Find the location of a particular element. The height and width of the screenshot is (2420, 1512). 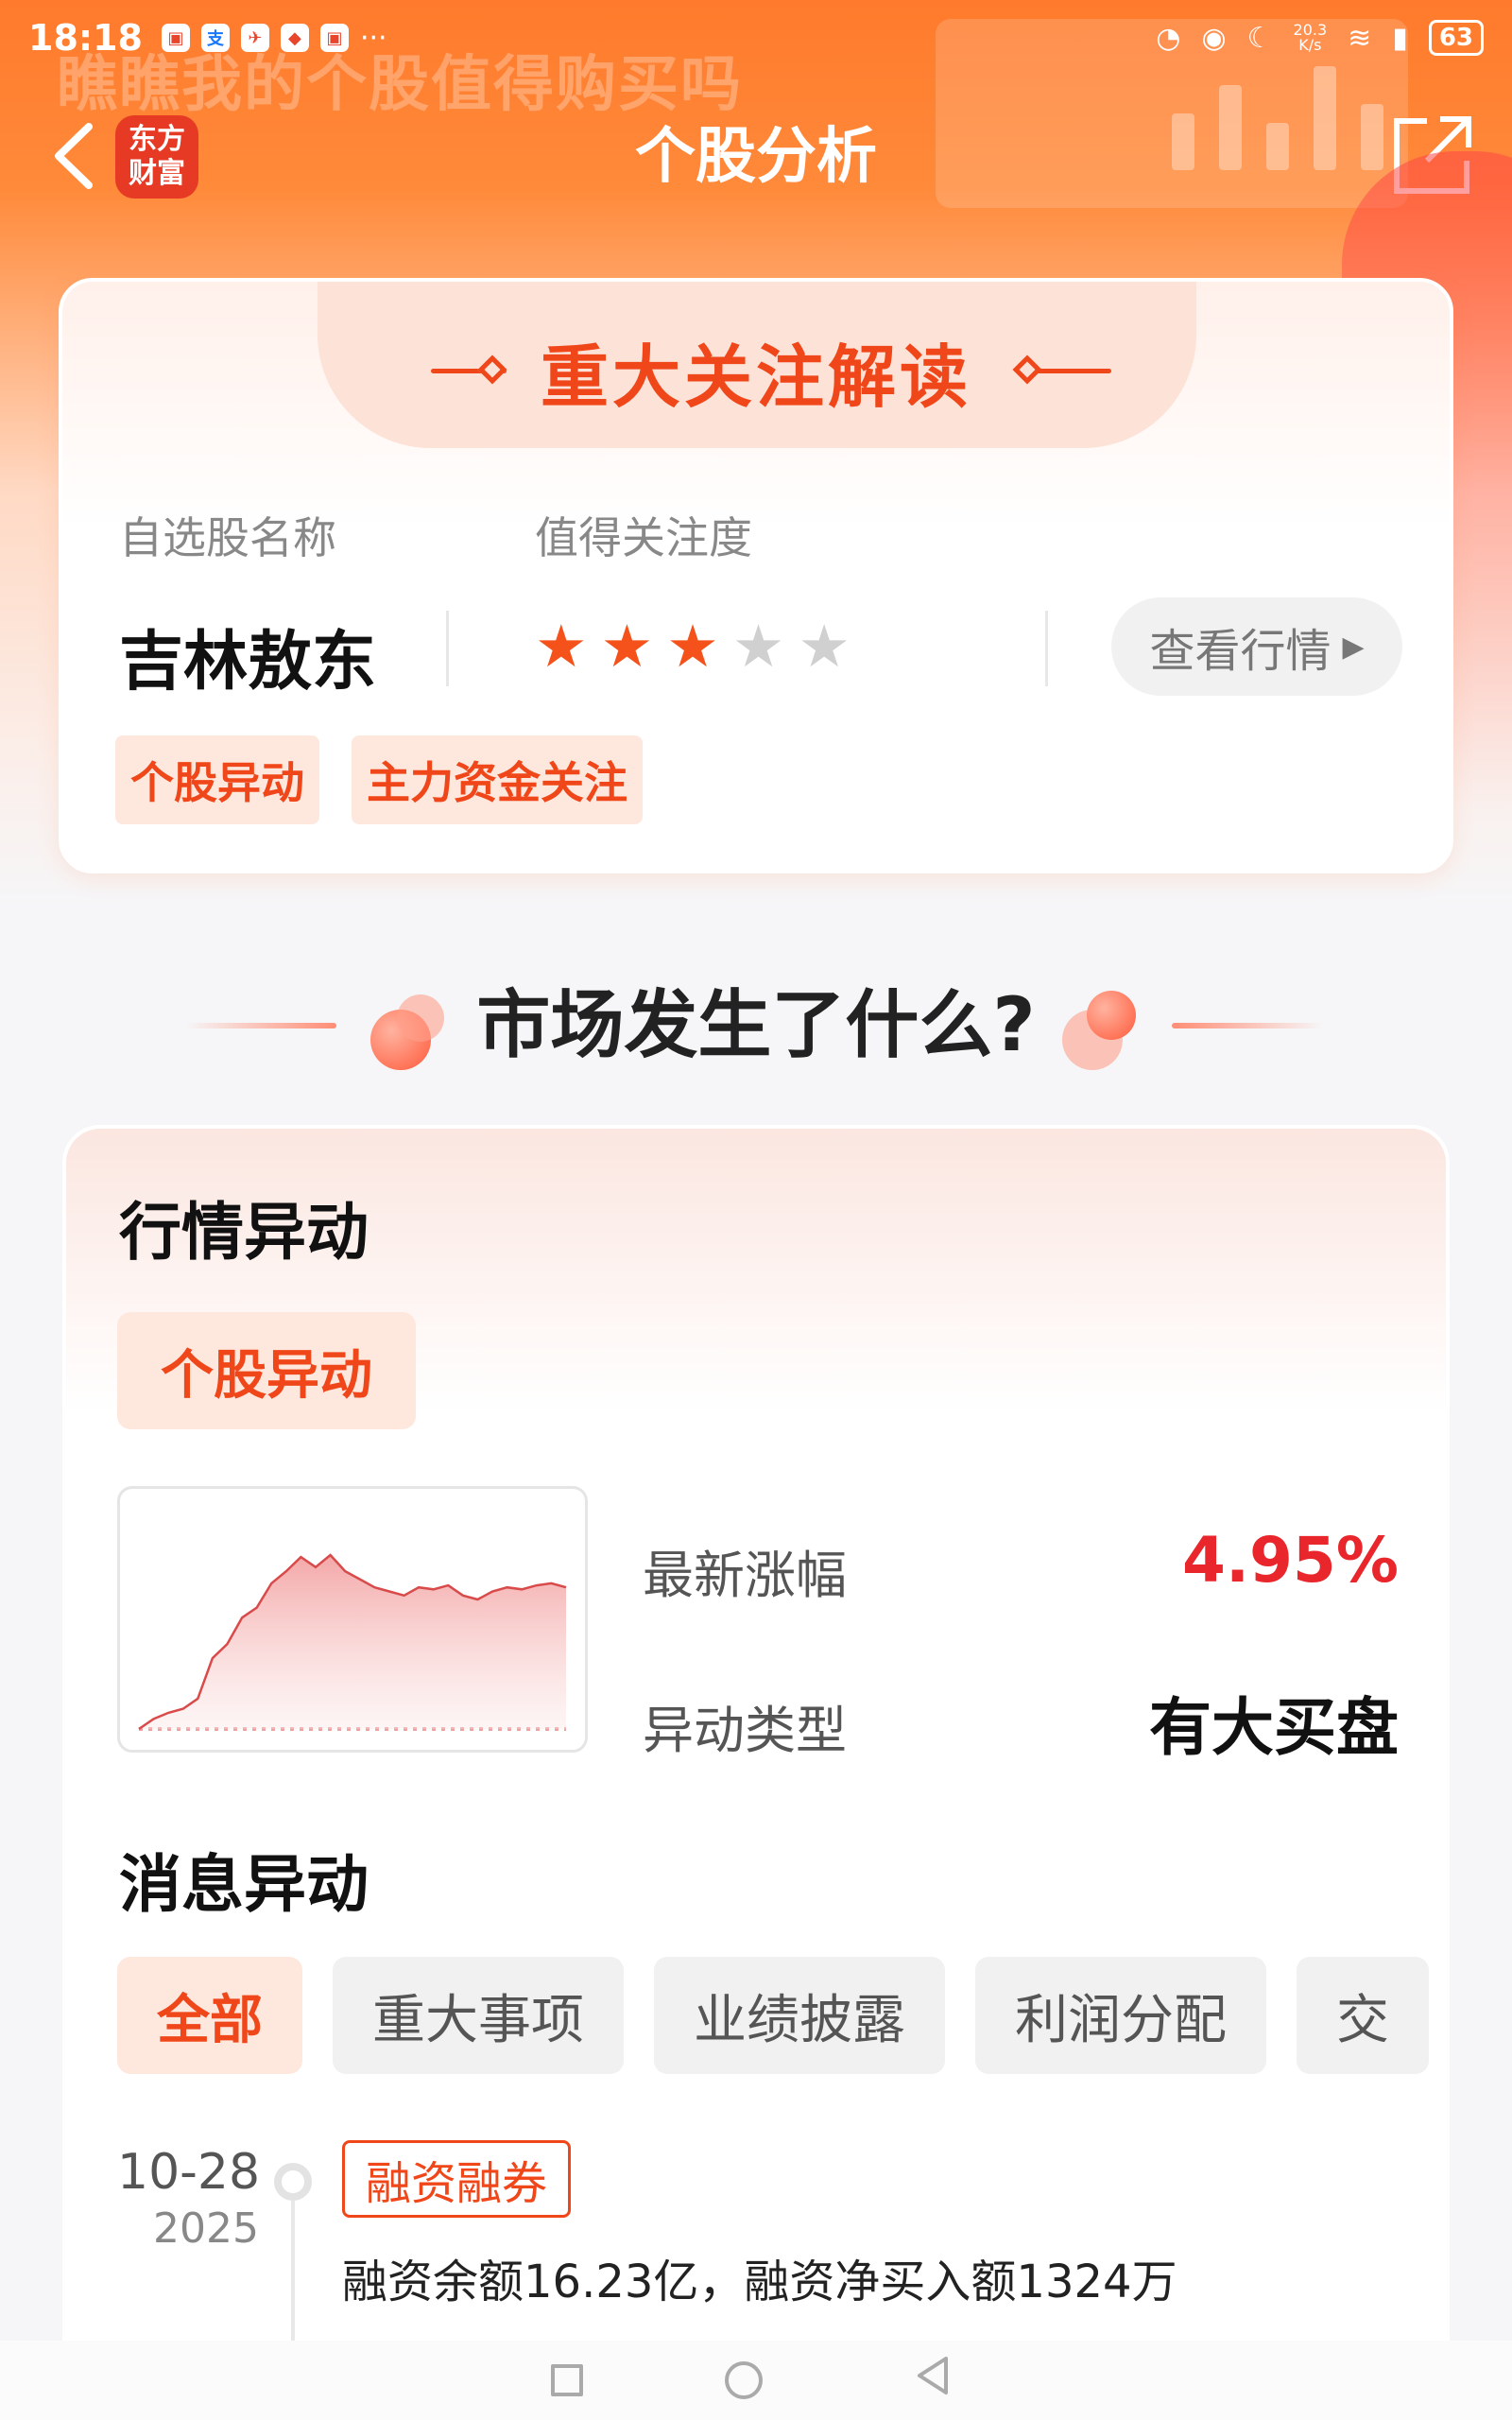

timeline-dot is located at coordinates (293, 2182).